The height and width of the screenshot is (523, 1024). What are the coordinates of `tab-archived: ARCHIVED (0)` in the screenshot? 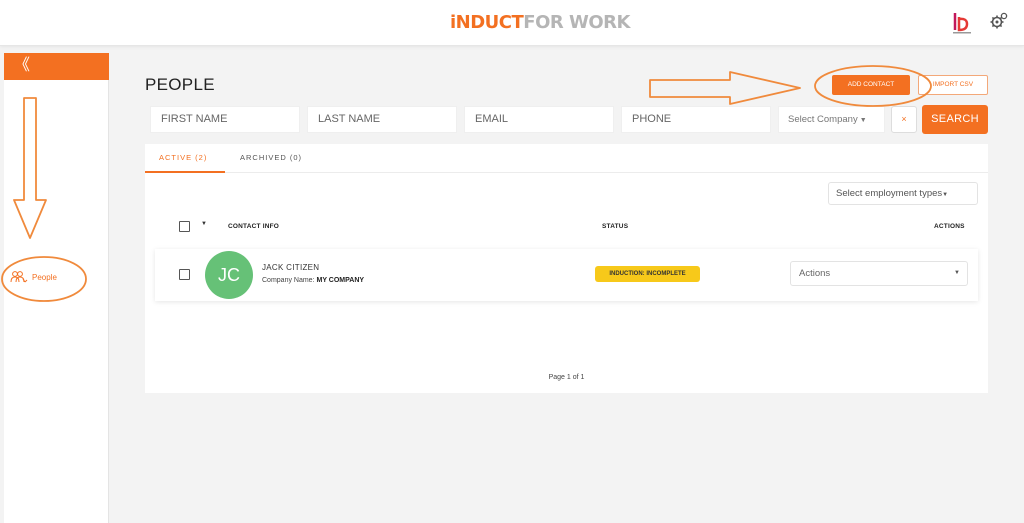 It's located at (271, 157).